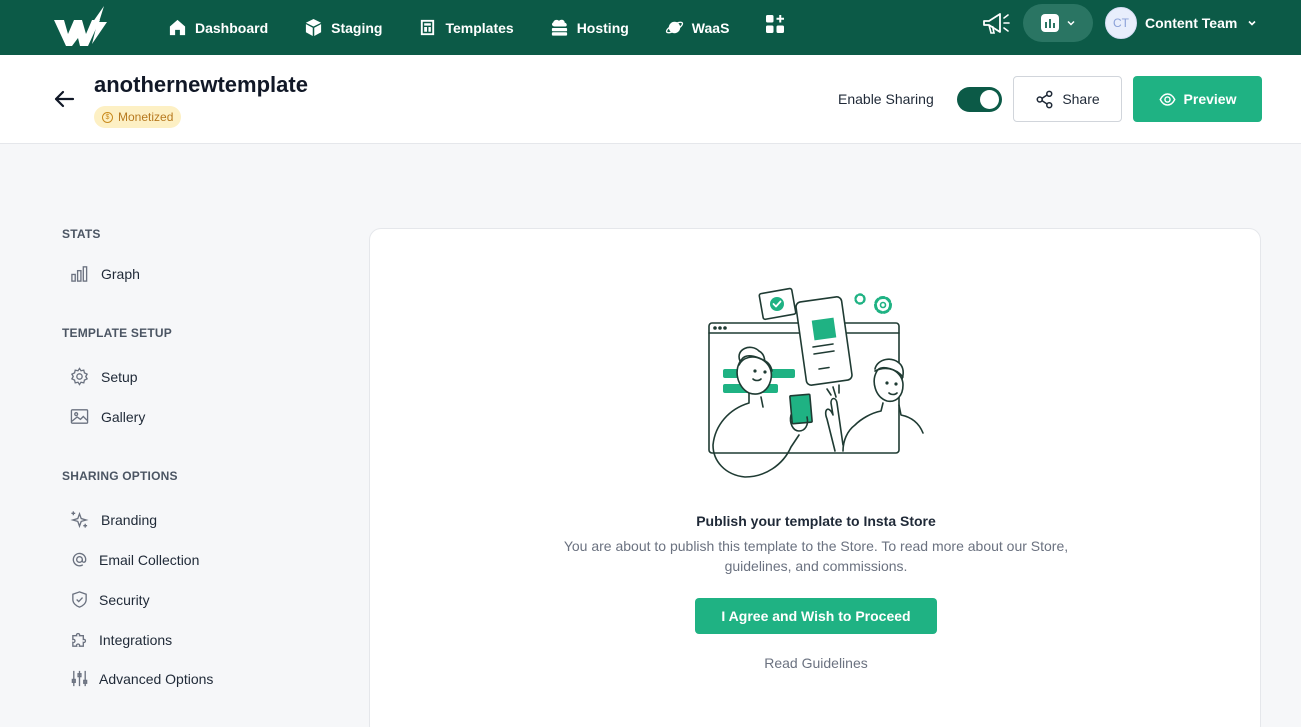  What do you see at coordinates (79, 639) in the screenshot?
I see `puzzle-icon` at bounding box center [79, 639].